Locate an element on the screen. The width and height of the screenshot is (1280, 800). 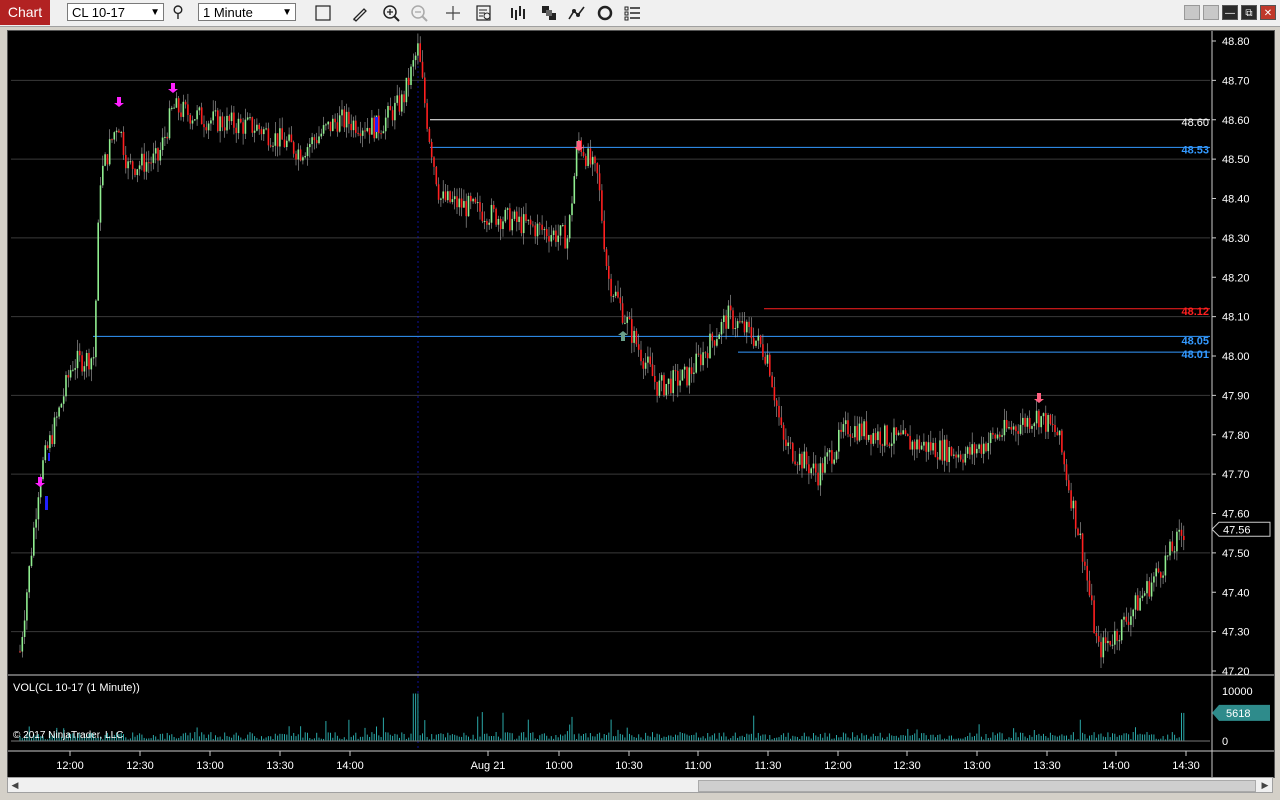
time-tick-label: 14:00 is located at coordinates (350, 766).